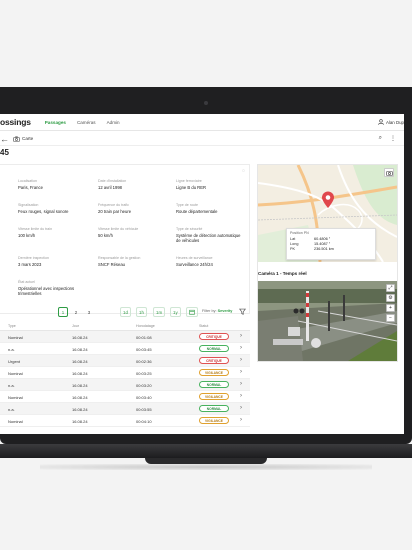  Describe the element at coordinates (390, 288) in the screenshot. I see `fullscreen-icon: ⤢` at that location.